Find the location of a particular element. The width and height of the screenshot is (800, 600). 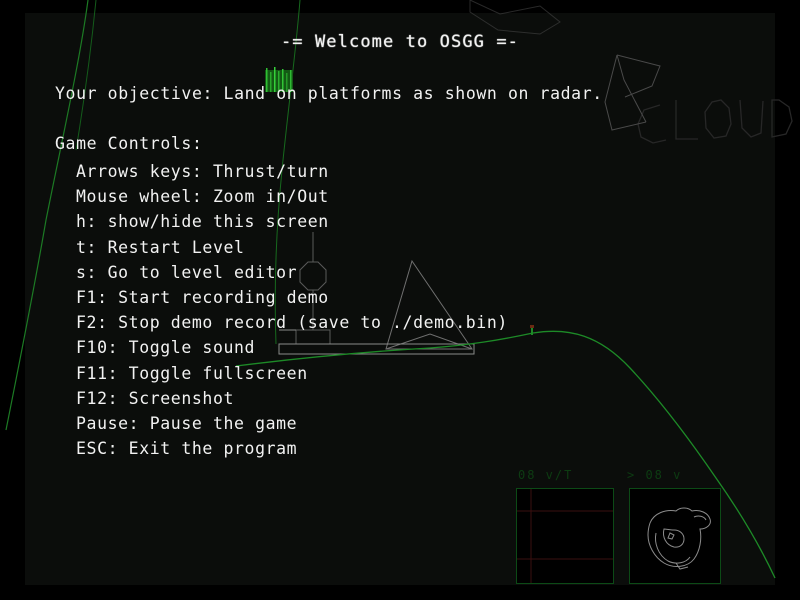

control-item-f10: F10: Toggle sound is located at coordinates (166, 348).